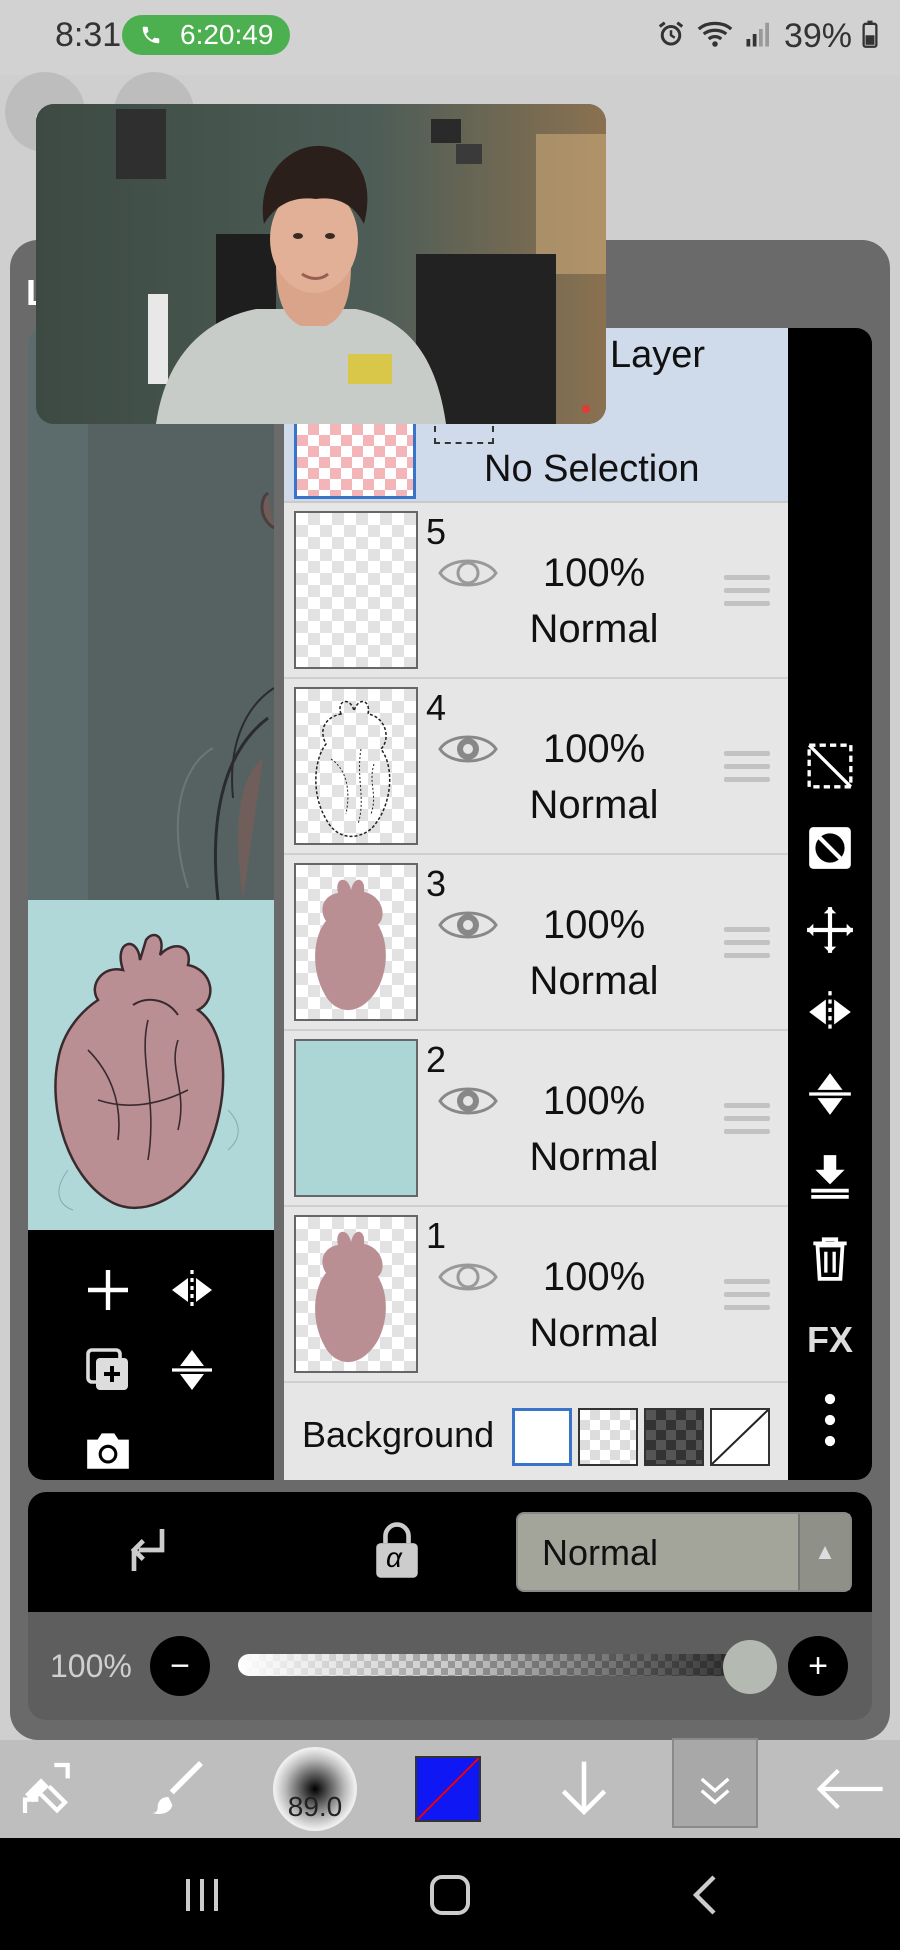  I want to click on background-dark-swatch, so click(674, 1437).